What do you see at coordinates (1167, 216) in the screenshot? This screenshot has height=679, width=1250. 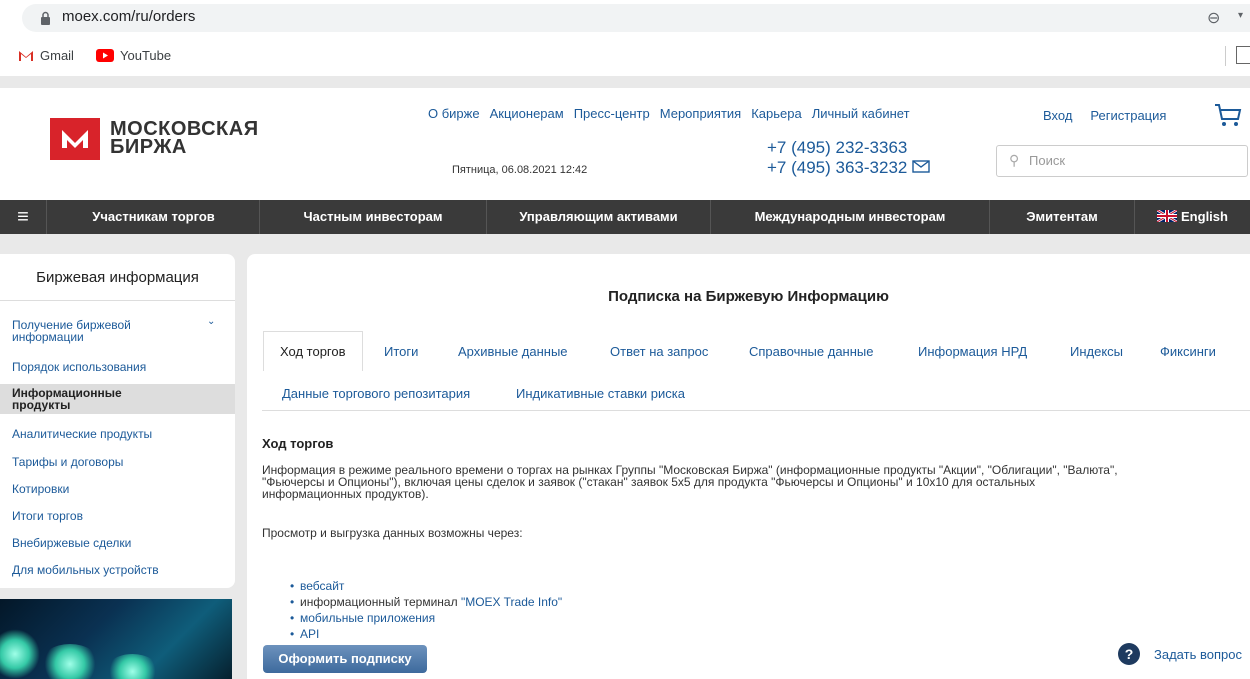 I see `uk-flag-icon` at bounding box center [1167, 216].